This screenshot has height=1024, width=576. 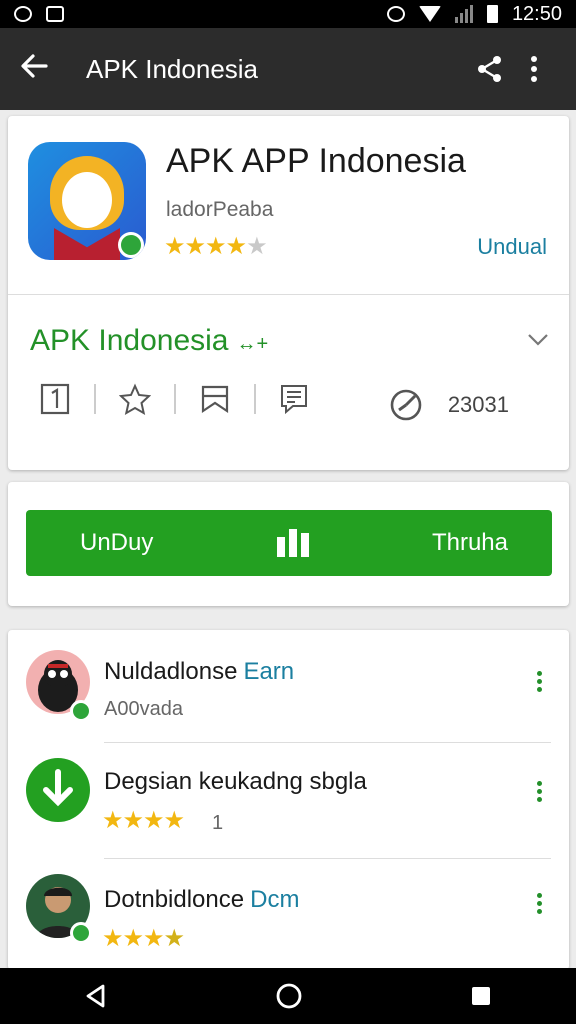 I want to click on section-title: APK Indonesia ↔+, so click(x=149, y=341).